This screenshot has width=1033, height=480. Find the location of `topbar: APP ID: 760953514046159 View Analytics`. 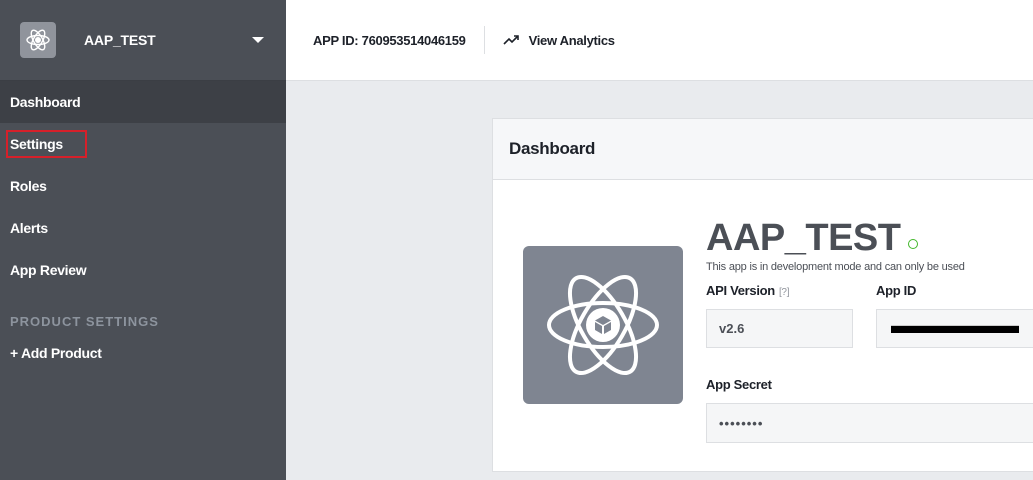

topbar: APP ID: 760953514046159 View Analytics is located at coordinates (659, 40).